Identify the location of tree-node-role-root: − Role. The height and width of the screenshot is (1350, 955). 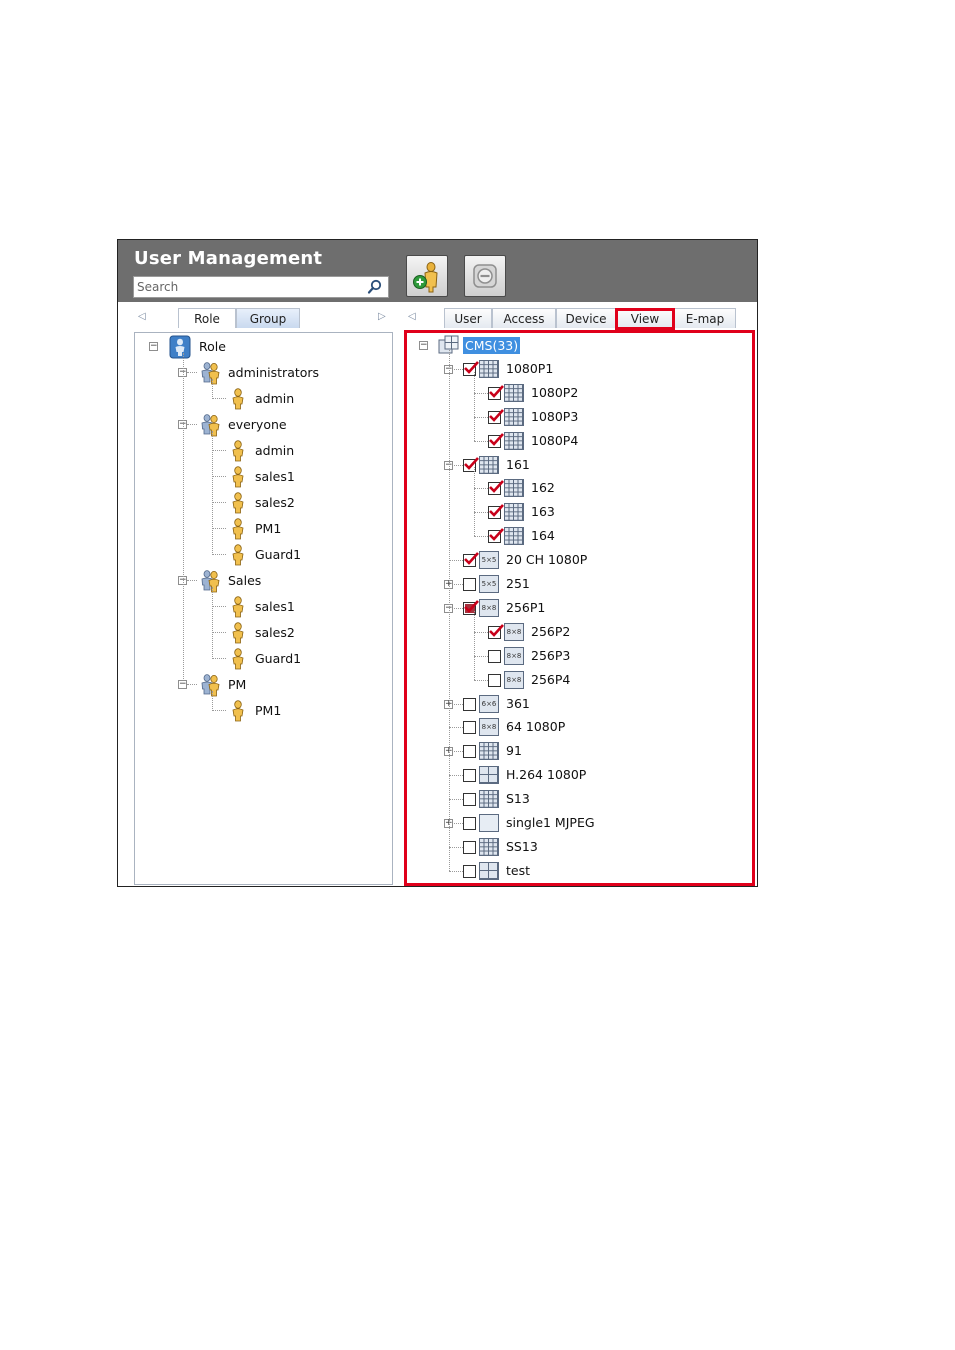
(249, 347).